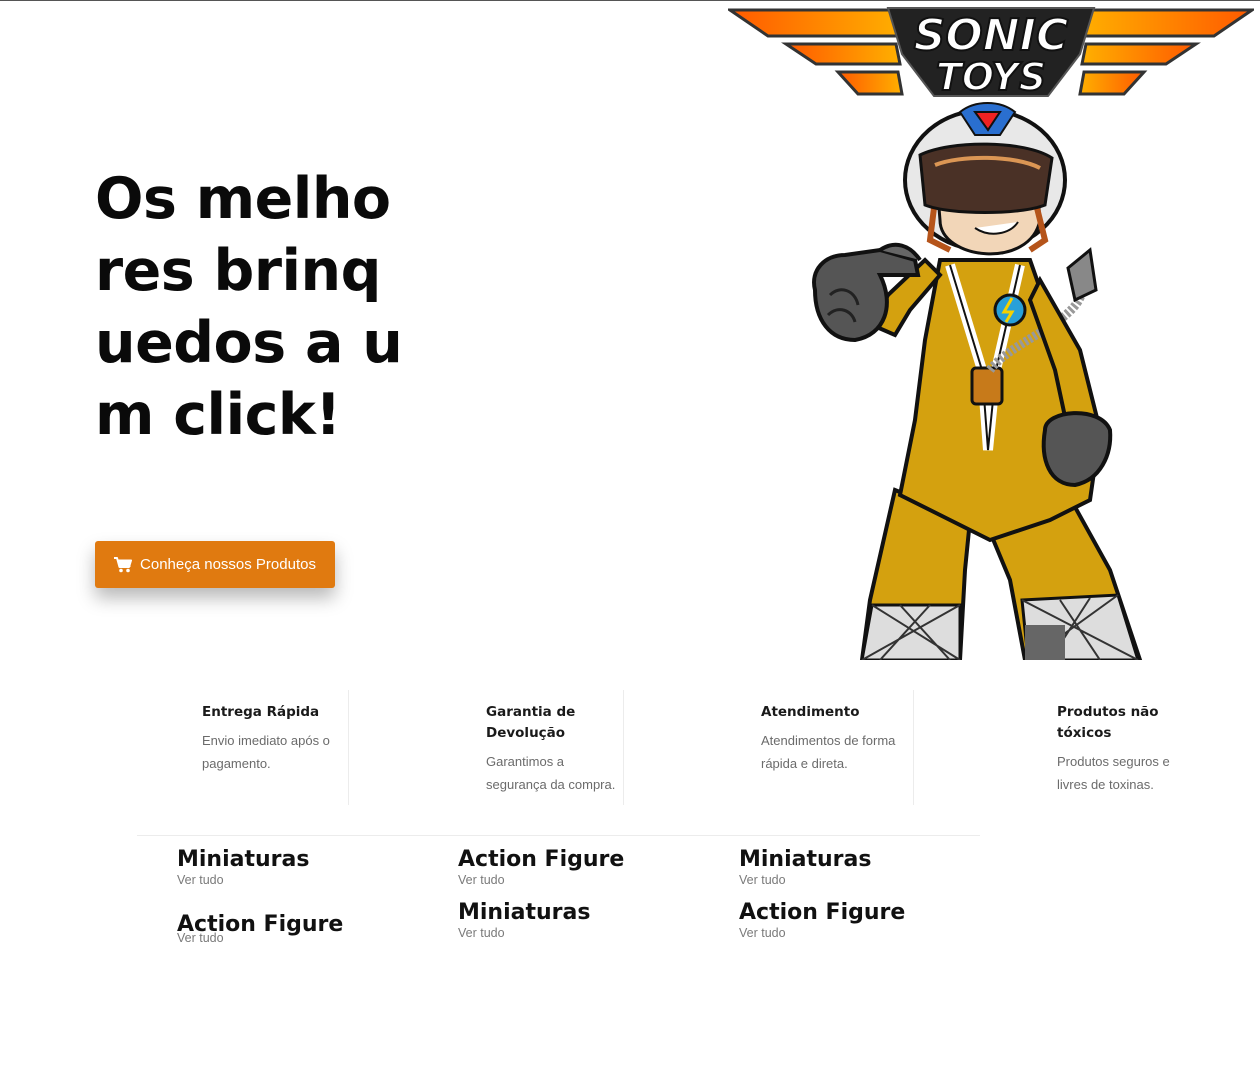 The height and width of the screenshot is (1080, 1260). What do you see at coordinates (630, 0) in the screenshot?
I see `top-border` at bounding box center [630, 0].